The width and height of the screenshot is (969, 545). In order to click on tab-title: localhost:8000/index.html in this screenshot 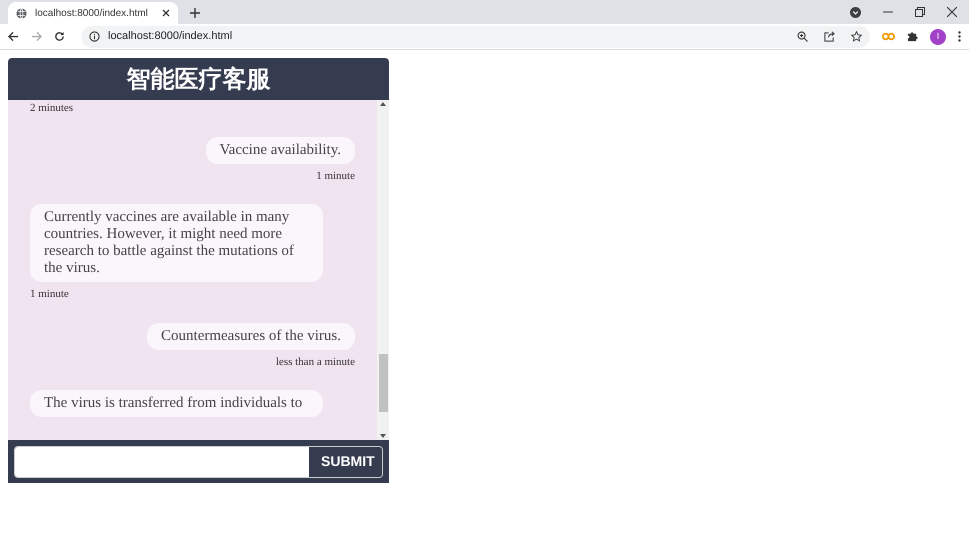, I will do `click(92, 13)`.